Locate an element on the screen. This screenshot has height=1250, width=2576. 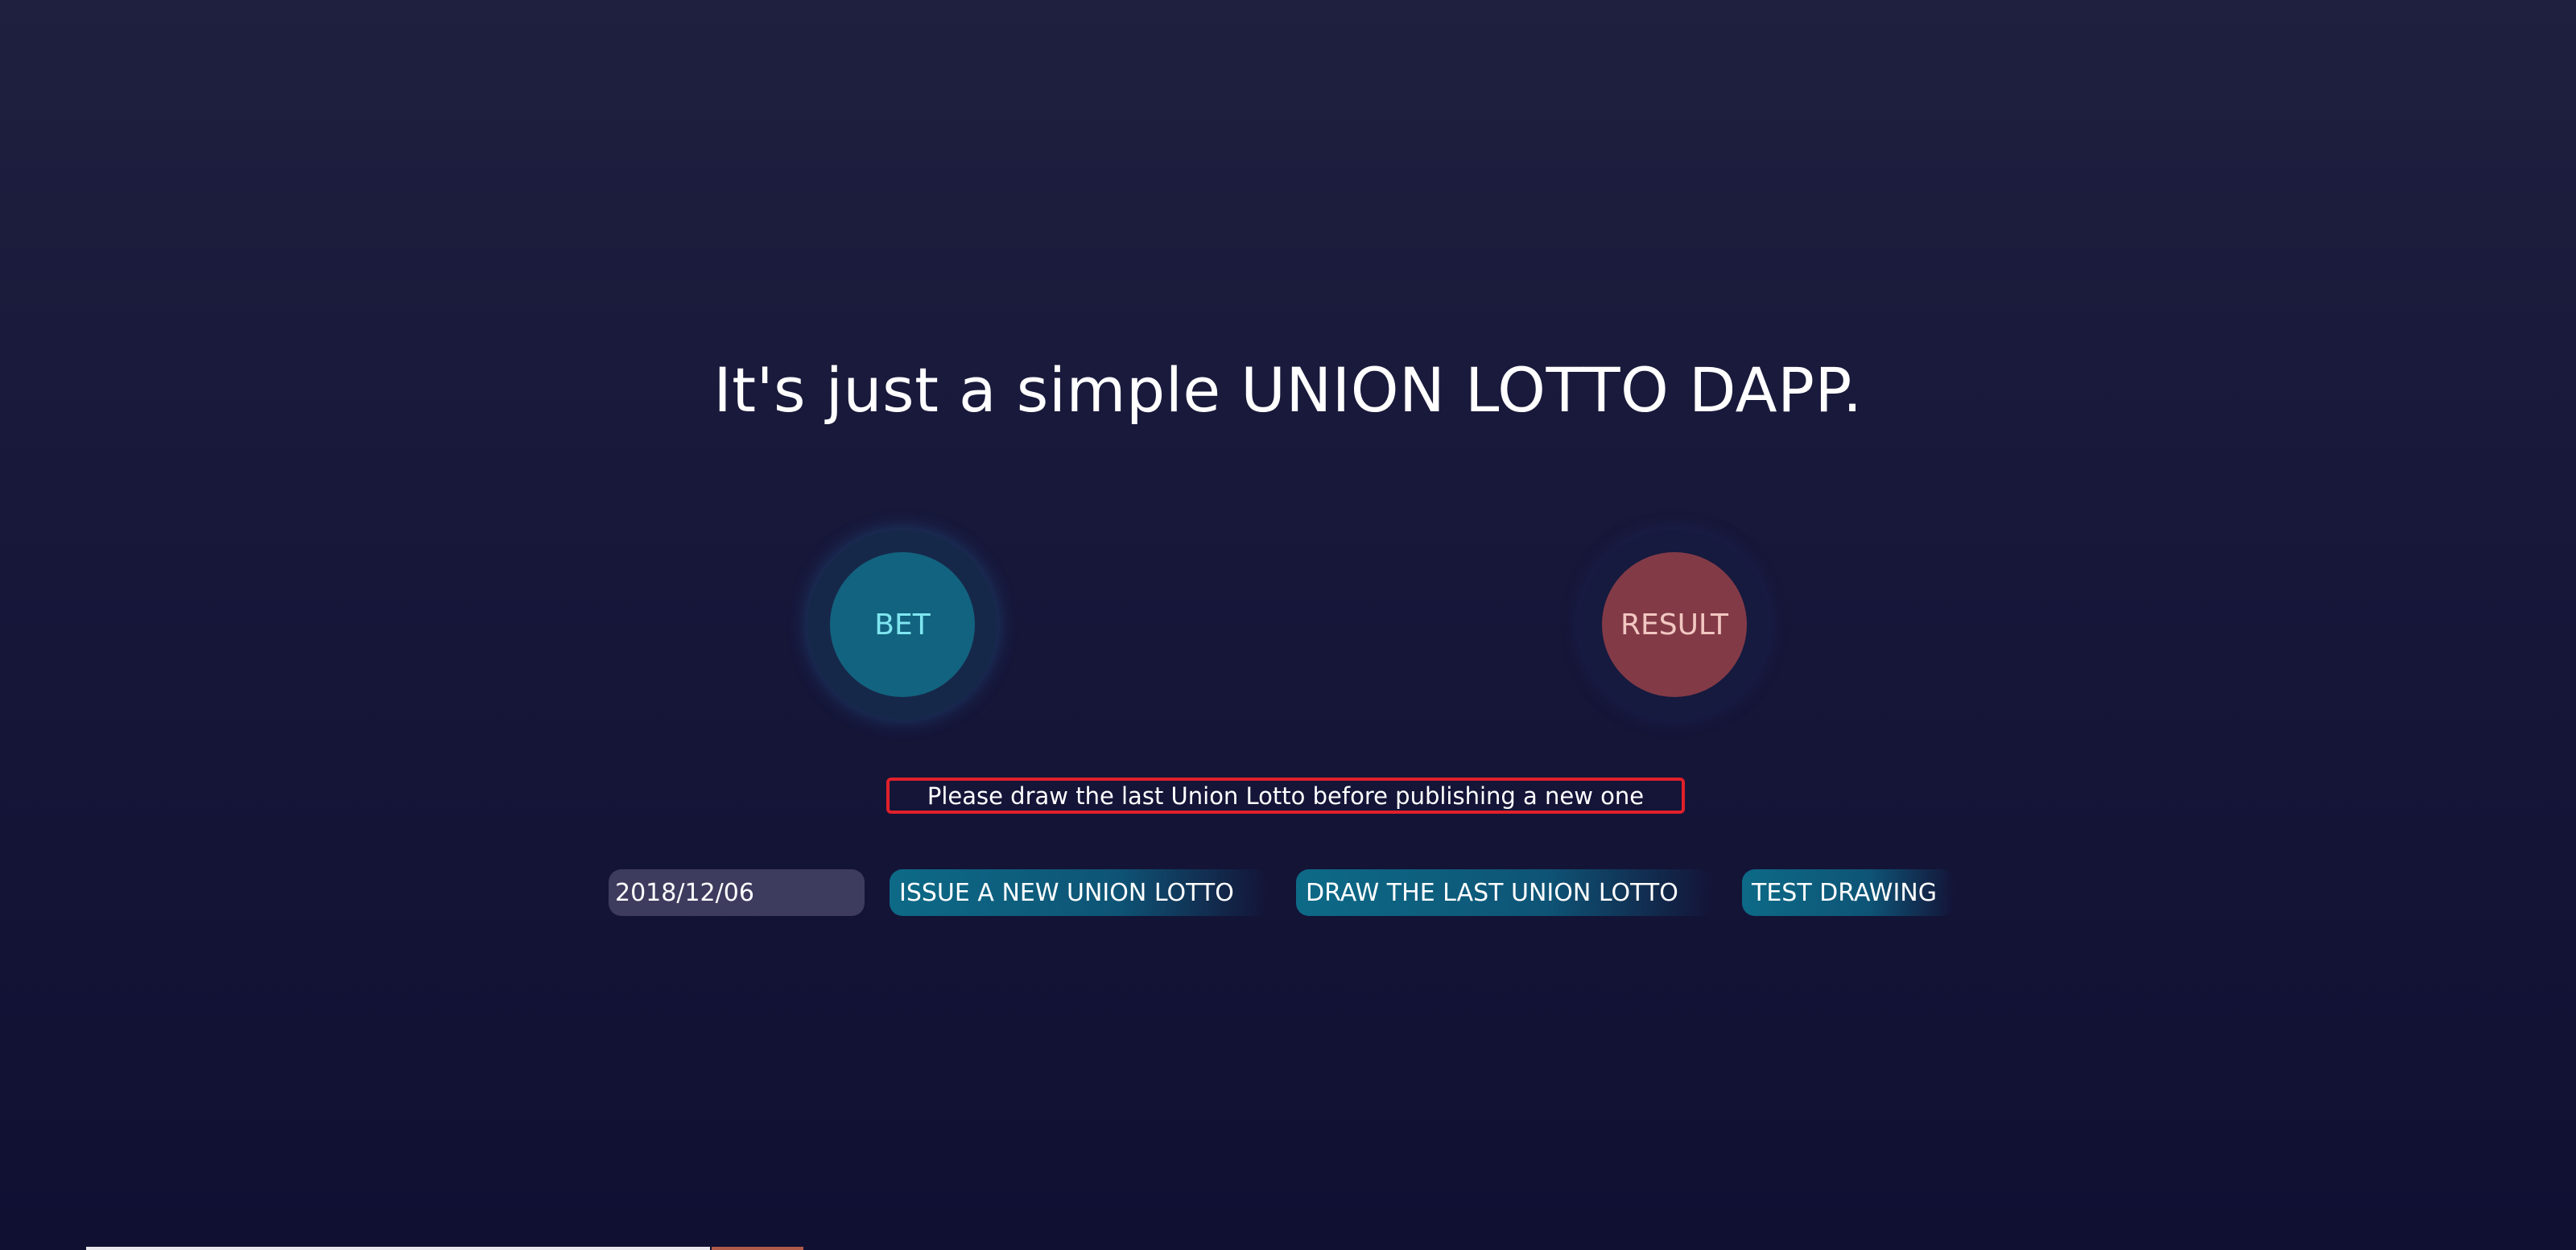
page-title: It's just a simple UNION LOTTO DAPP. is located at coordinates (1288, 390).